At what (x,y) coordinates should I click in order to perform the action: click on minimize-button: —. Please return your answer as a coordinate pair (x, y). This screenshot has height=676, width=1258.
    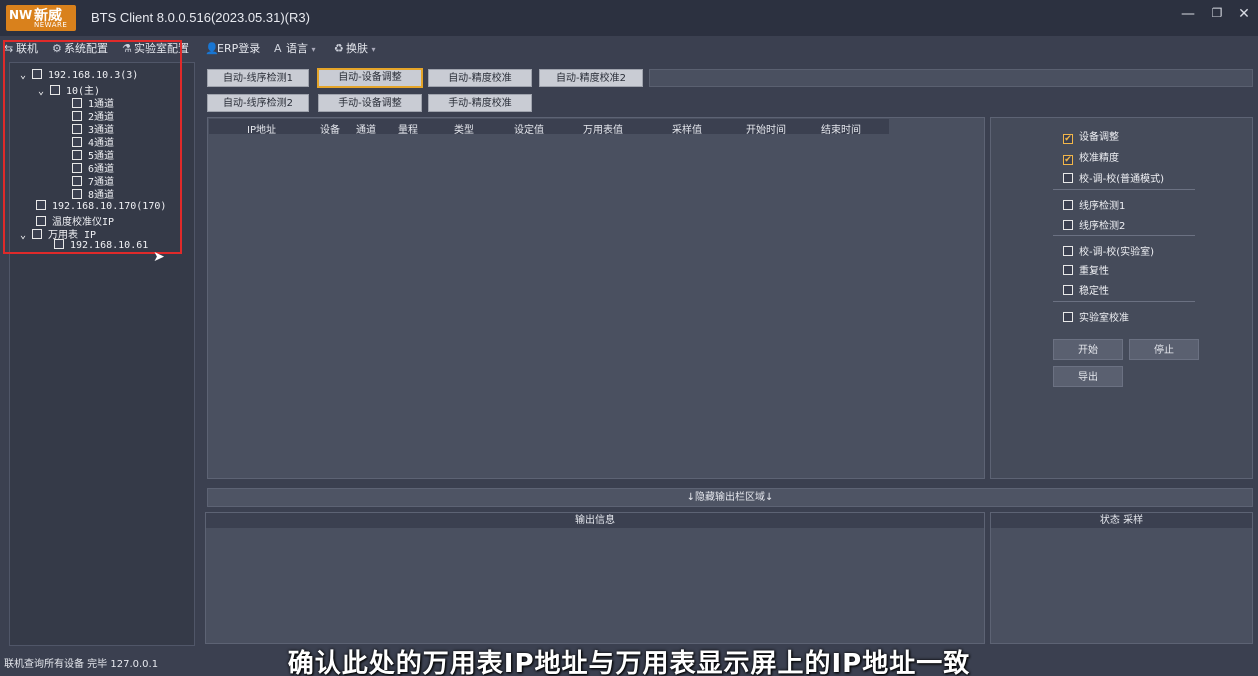
    Looking at the image, I should click on (1188, 17).